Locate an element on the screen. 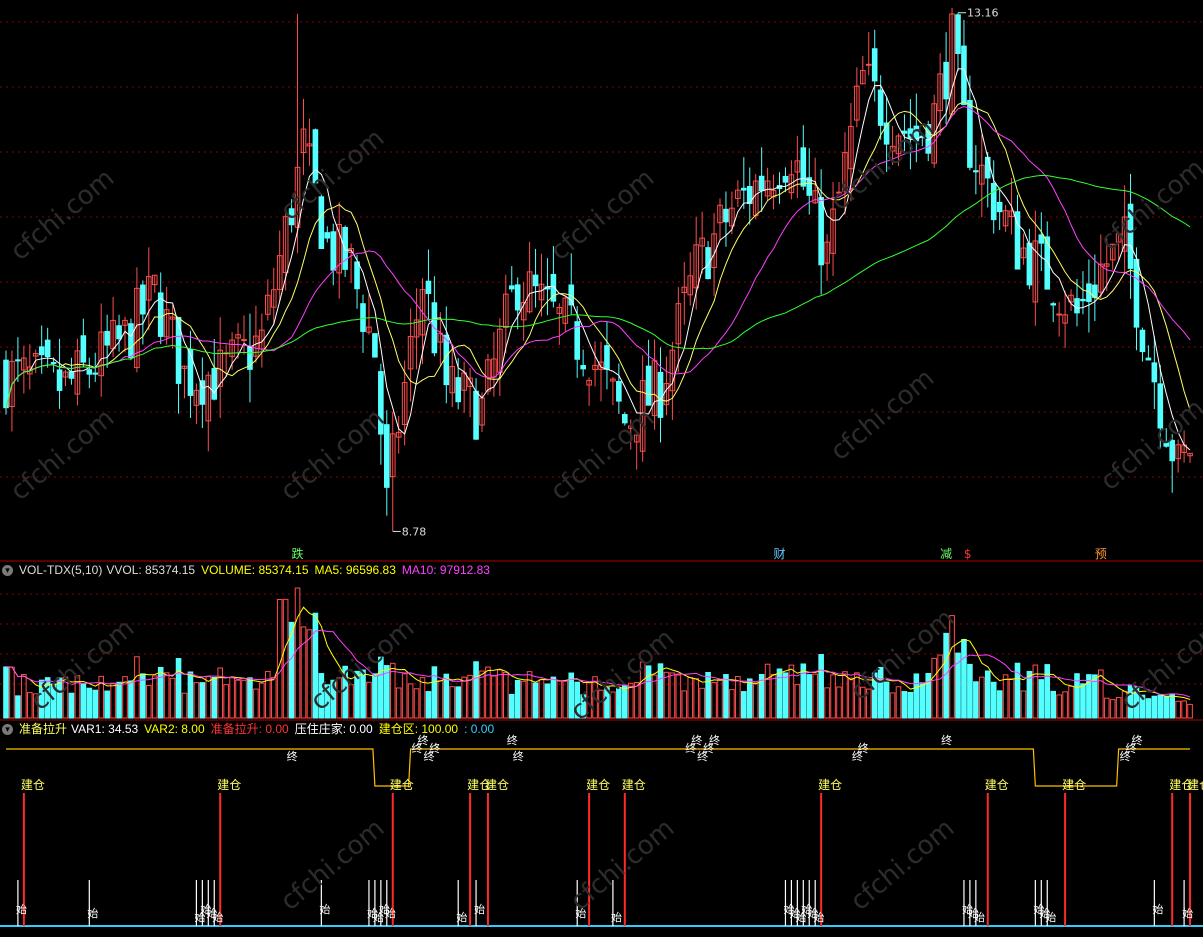  event-marker: 财 is located at coordinates (780, 554).